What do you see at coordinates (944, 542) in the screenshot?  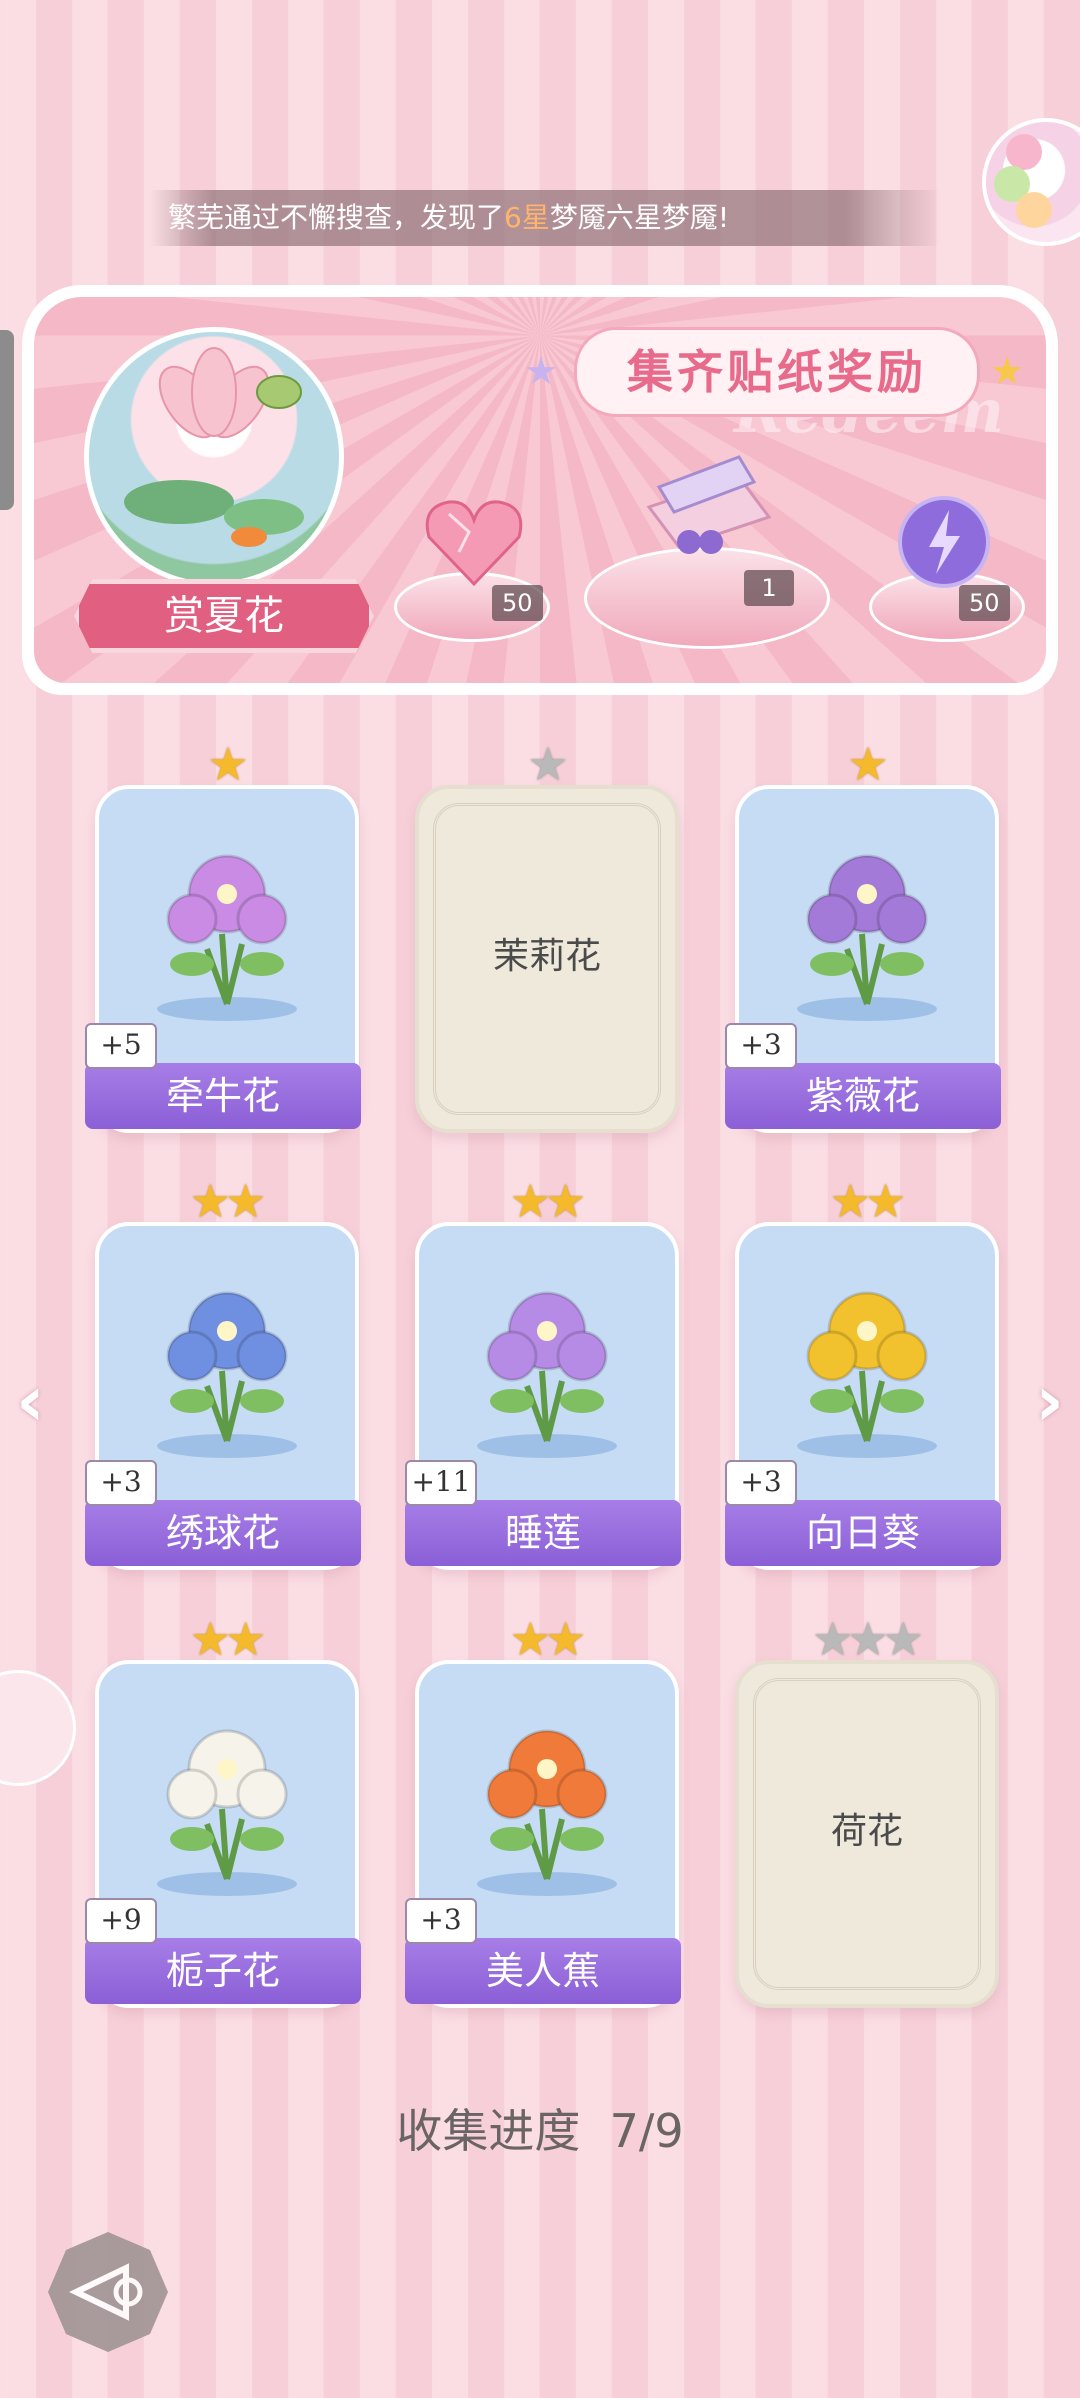 I see `purple-energy-orb-icon` at bounding box center [944, 542].